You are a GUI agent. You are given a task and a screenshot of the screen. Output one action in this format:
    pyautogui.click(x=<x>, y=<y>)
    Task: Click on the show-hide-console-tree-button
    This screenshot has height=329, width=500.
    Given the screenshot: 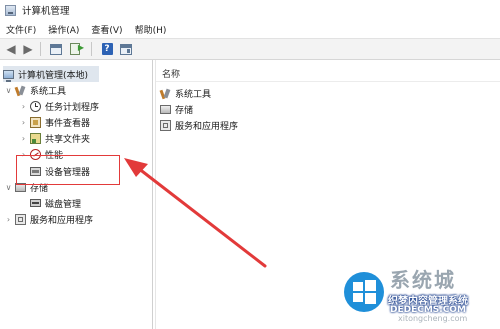 What is the action you would take?
    pyautogui.click(x=56, y=49)
    